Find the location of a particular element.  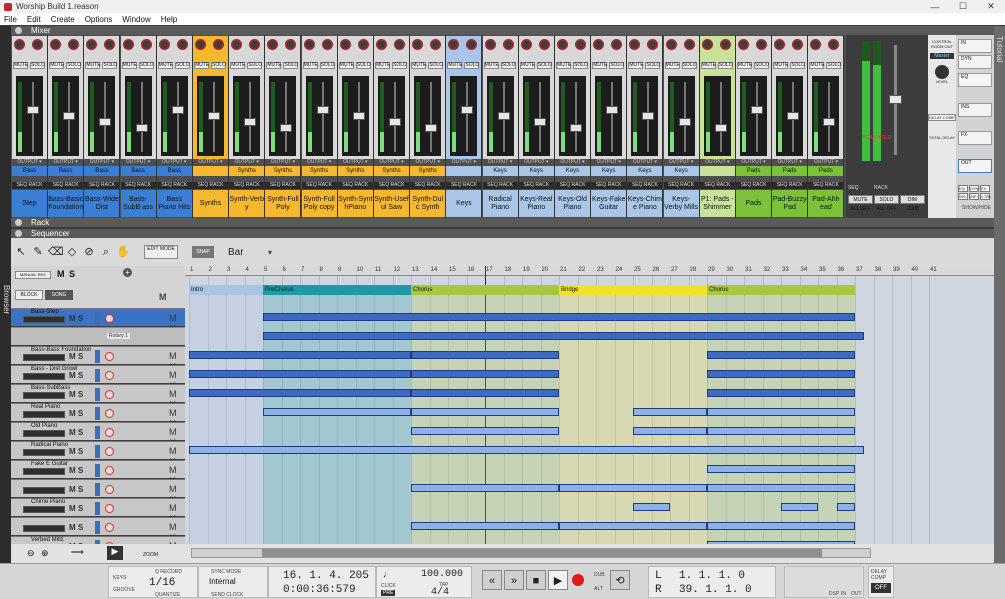

record-enable-button is located at coordinates (109, 508).